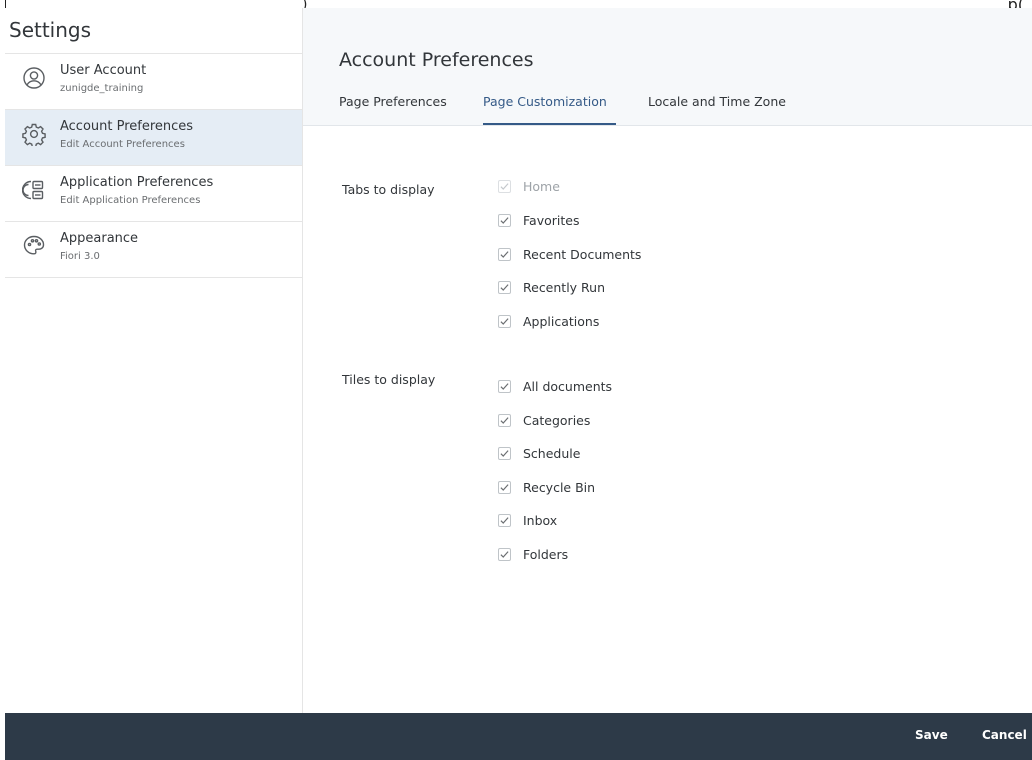 This screenshot has height=760, width=1032. Describe the element at coordinates (436, 60) in the screenshot. I see `page-title: Account Preferences` at that location.